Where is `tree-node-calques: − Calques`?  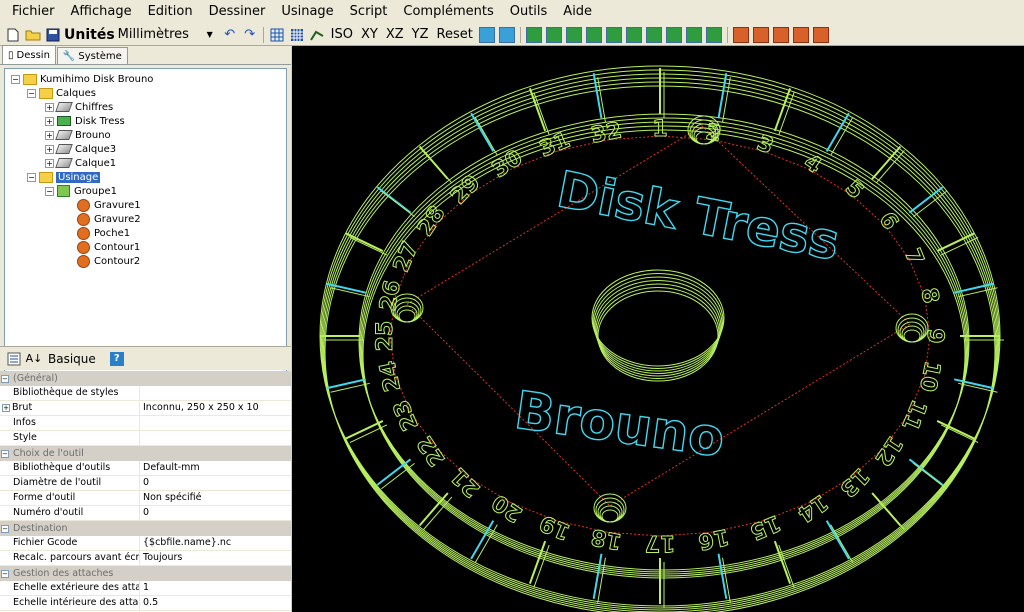
tree-node-calques: − Calques is located at coordinates (61, 93).